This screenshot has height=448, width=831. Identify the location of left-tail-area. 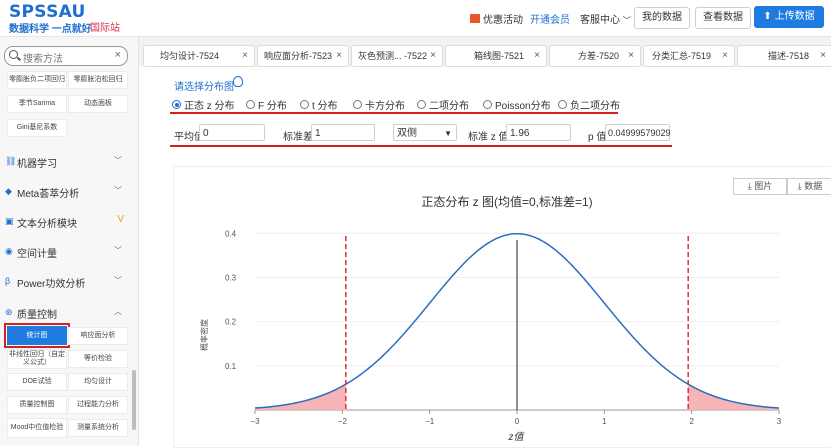
(300, 397).